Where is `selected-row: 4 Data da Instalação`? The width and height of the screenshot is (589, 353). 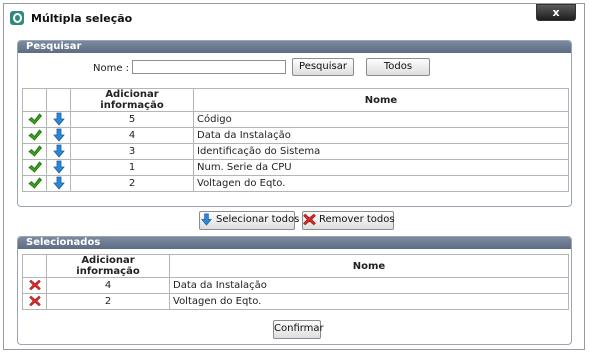
selected-row: 4 Data da Instalação is located at coordinates (295, 285).